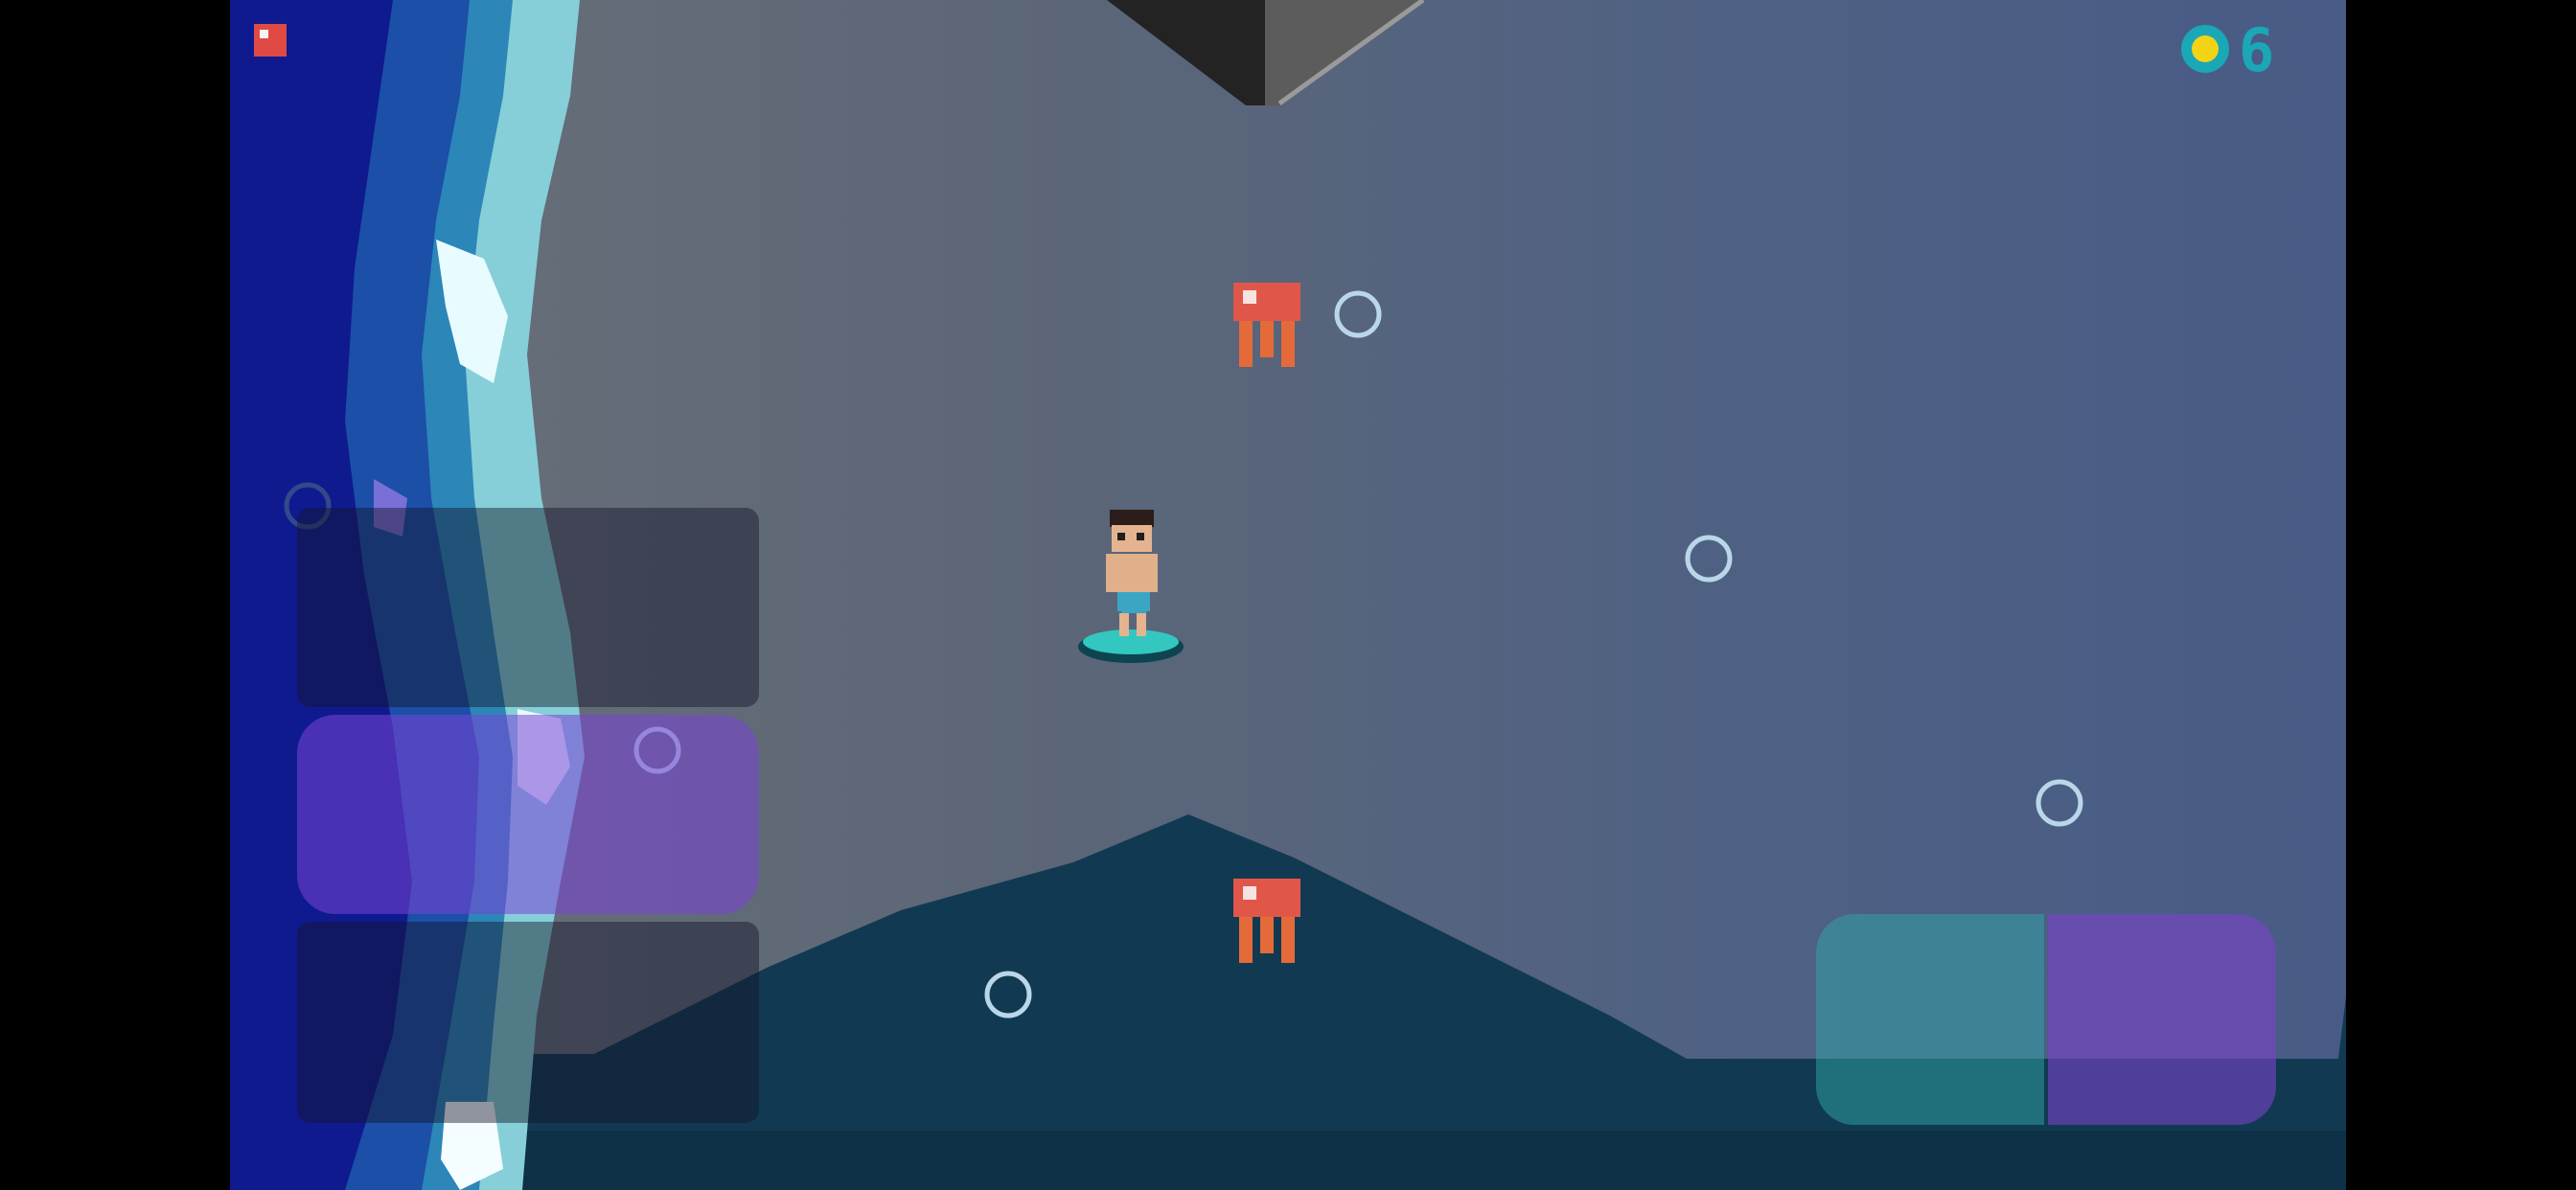 The width and height of the screenshot is (2576, 1190). Describe the element at coordinates (2162, 1019) in the screenshot. I see `right-button` at that location.